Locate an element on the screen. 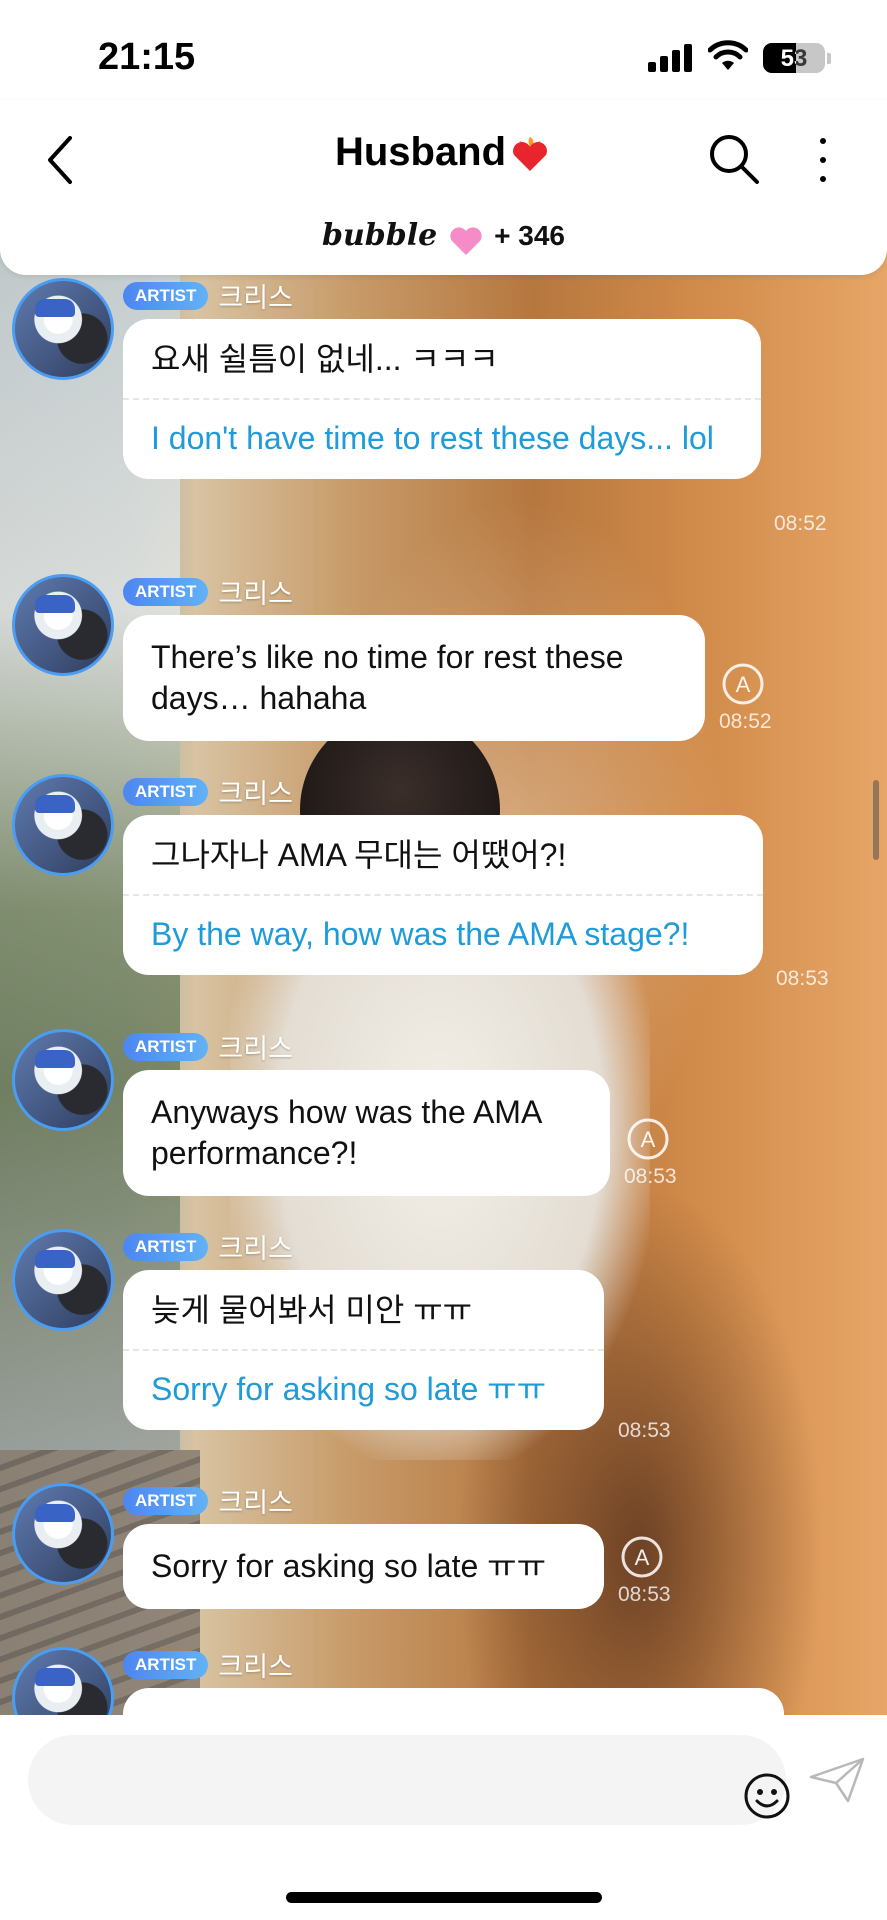 The height and width of the screenshot is (1920, 887). message-text: Sorry for asking so late ㅠㅠ is located at coordinates (349, 1566).